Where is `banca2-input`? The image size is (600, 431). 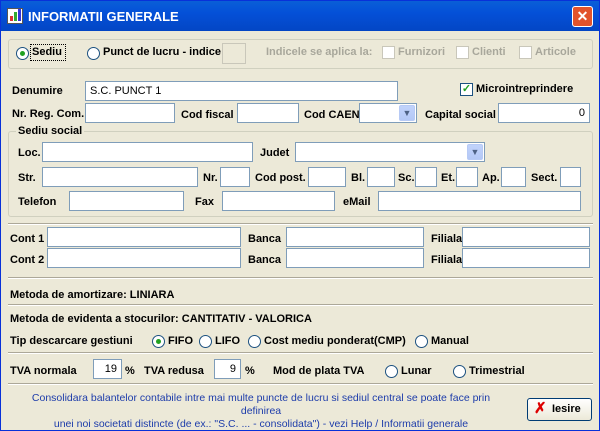 banca2-input is located at coordinates (355, 258).